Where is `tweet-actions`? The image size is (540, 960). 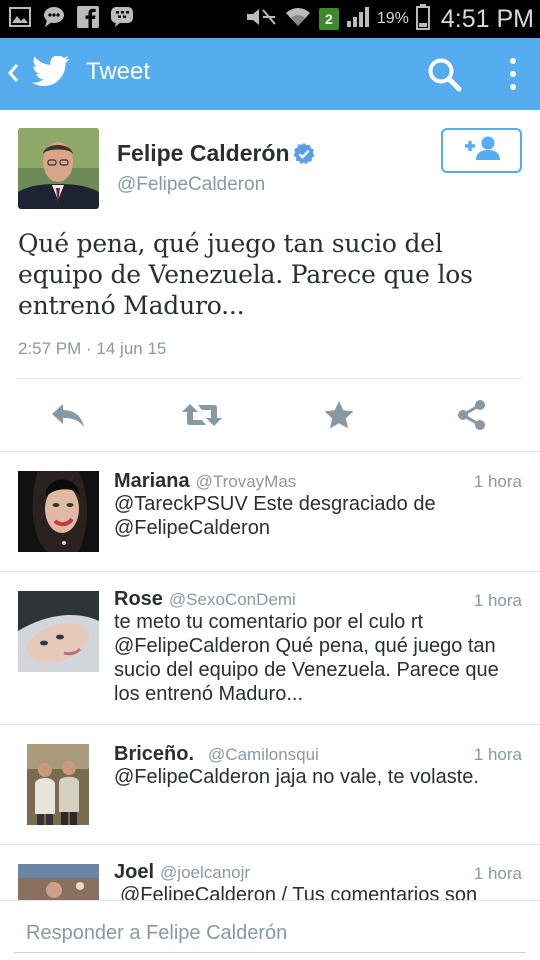
tweet-actions is located at coordinates (270, 415).